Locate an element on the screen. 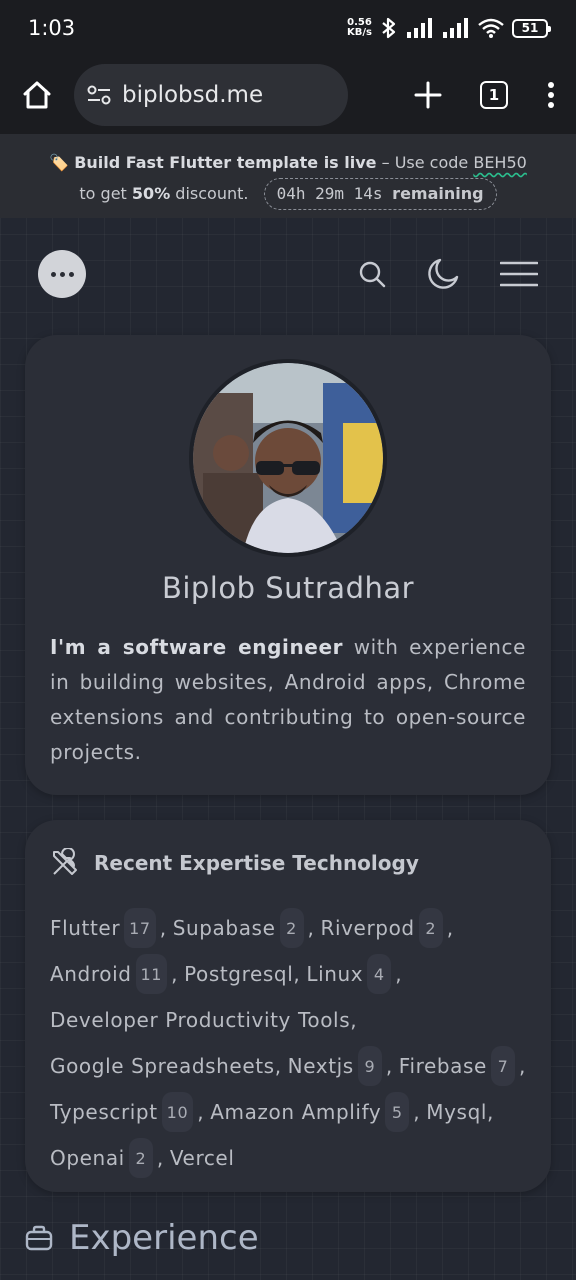  plus-icon is located at coordinates (428, 95).